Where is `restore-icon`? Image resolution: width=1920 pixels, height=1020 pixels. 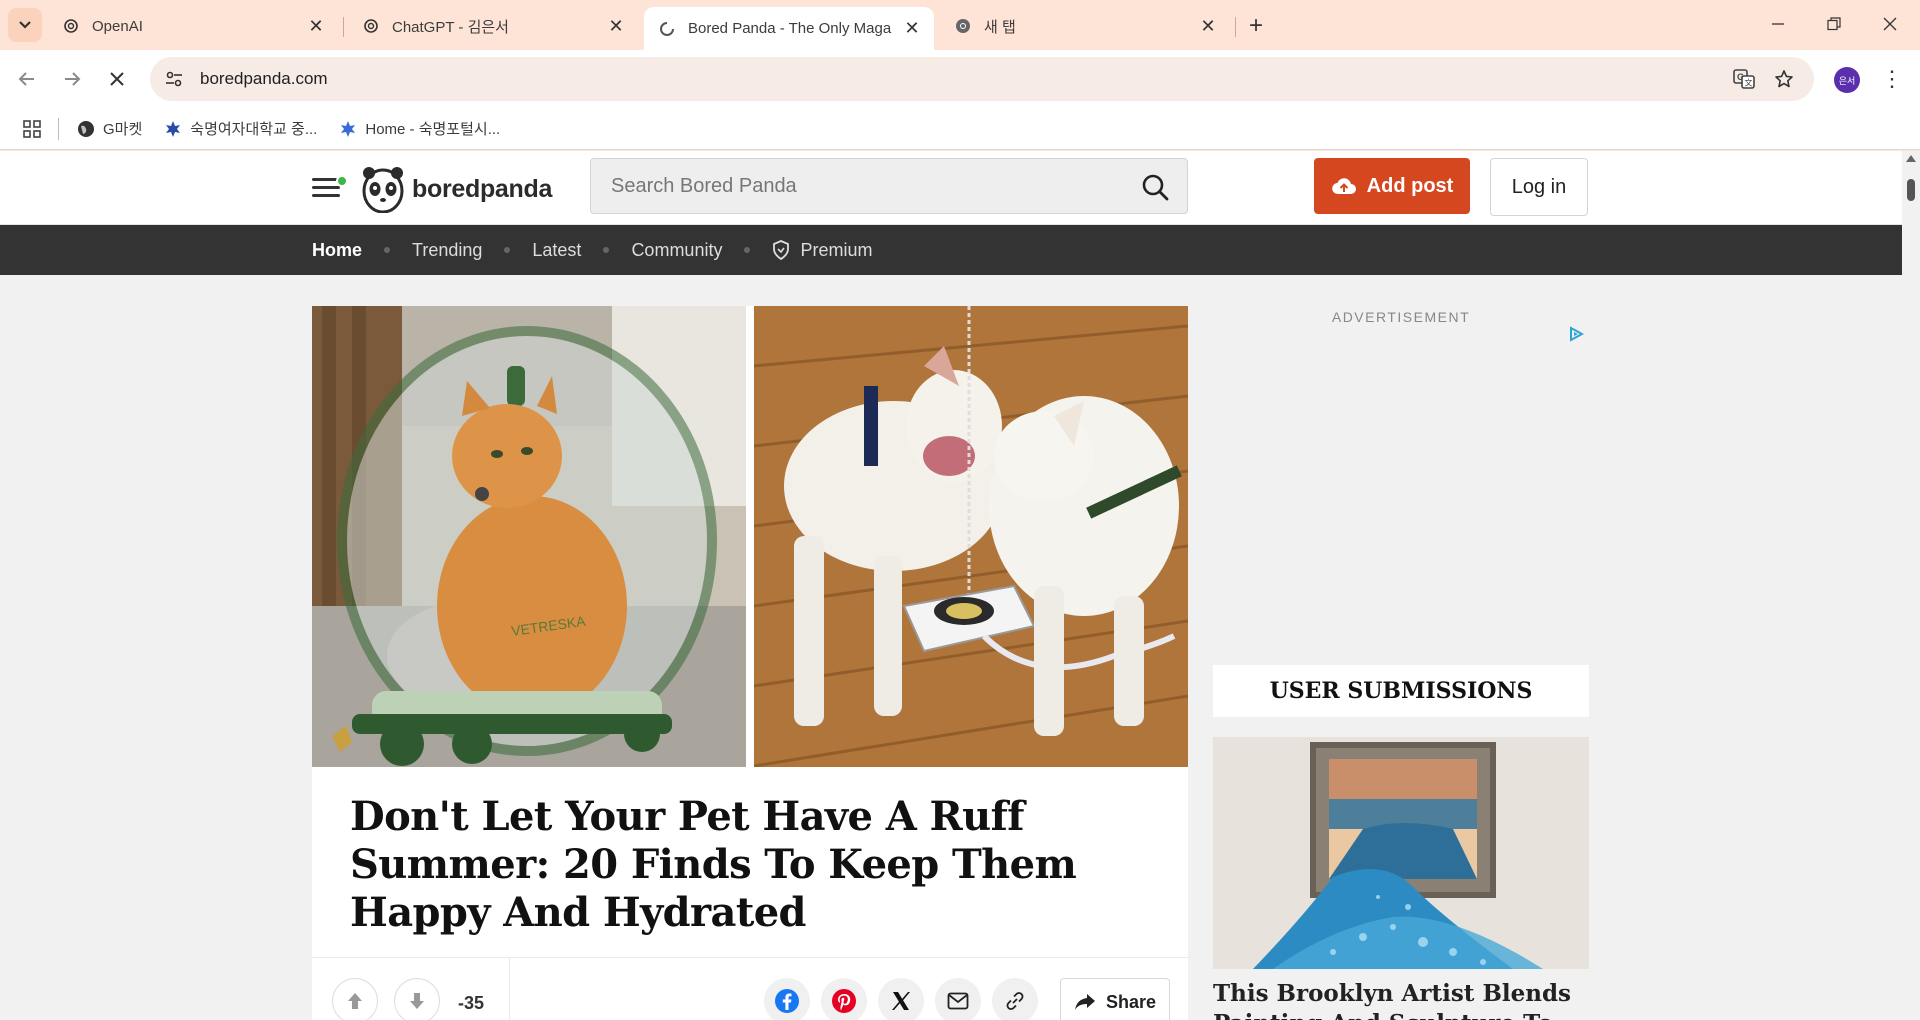 restore-icon is located at coordinates (1834, 24).